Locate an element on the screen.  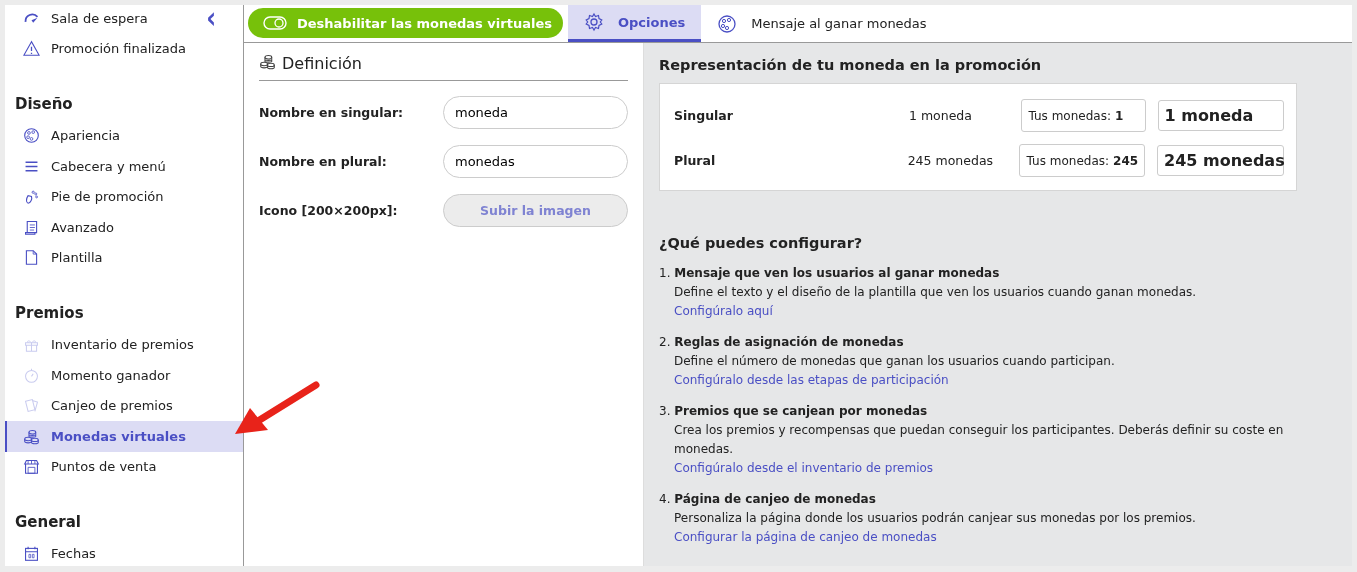
input-field: moneda is located at coordinates (535, 112).